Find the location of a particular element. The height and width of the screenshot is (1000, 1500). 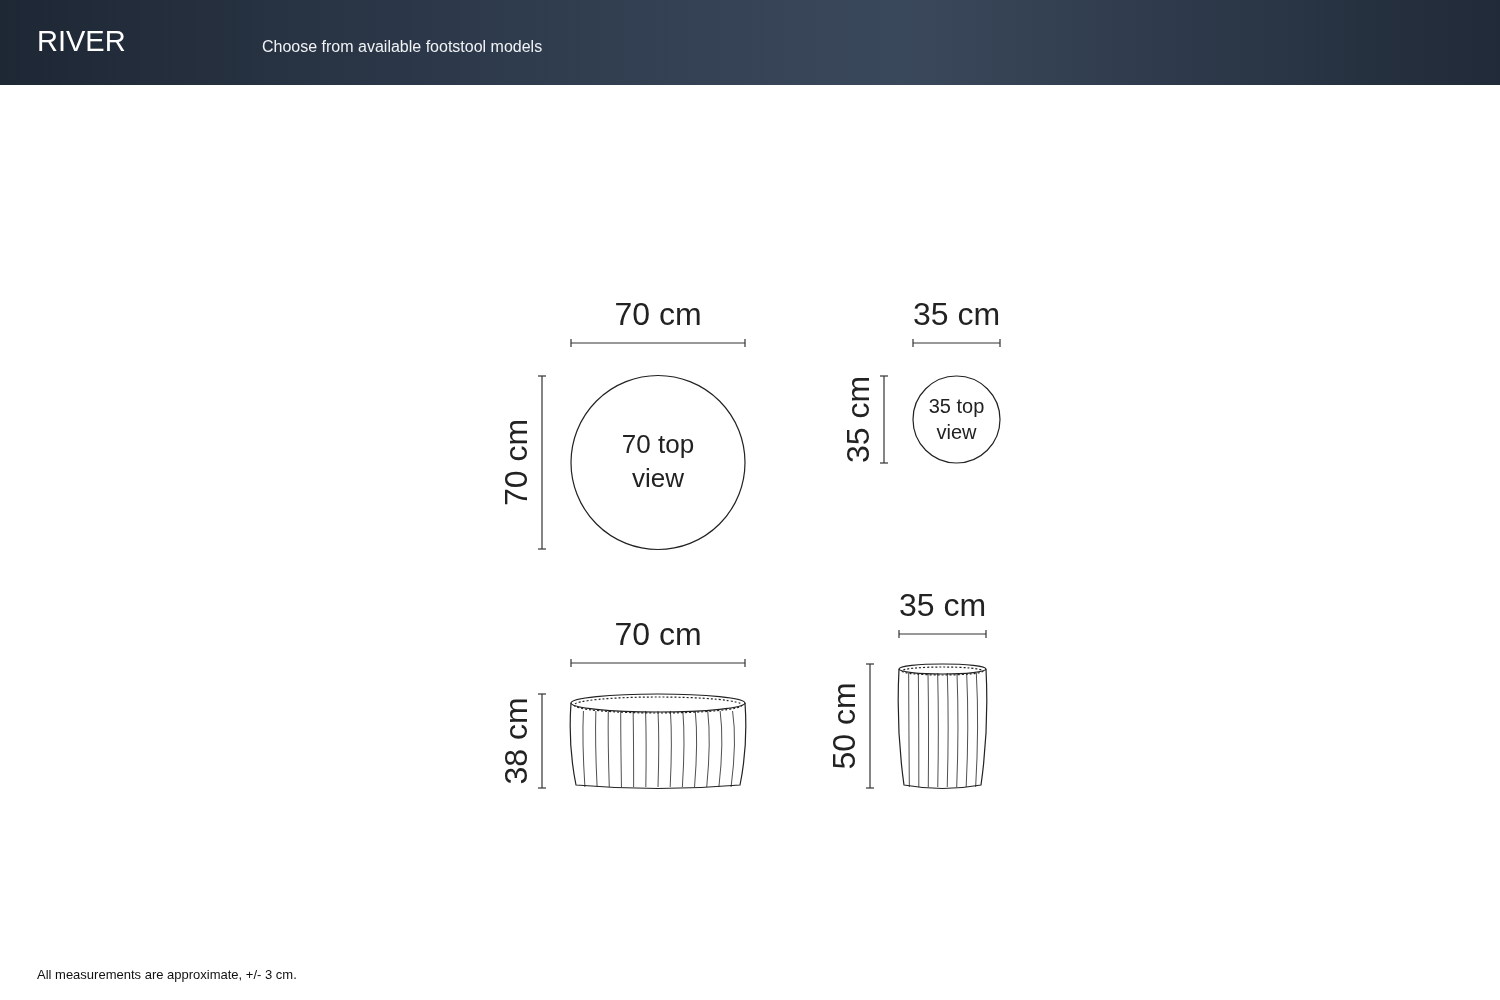

view-label: 70 top view is located at coordinates (658, 461).